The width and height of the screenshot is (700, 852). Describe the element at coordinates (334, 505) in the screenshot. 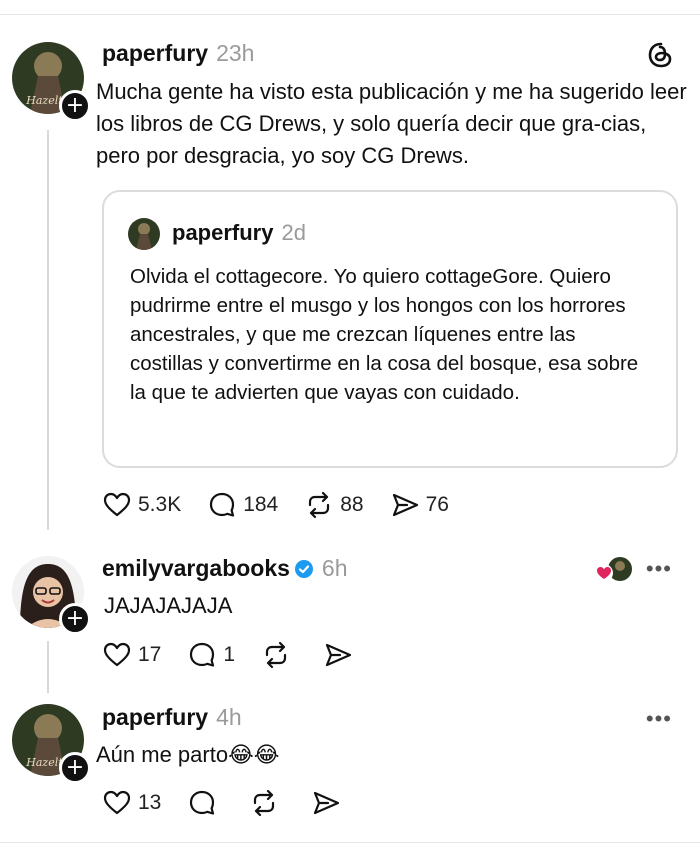

I see `repost-button: 88` at that location.